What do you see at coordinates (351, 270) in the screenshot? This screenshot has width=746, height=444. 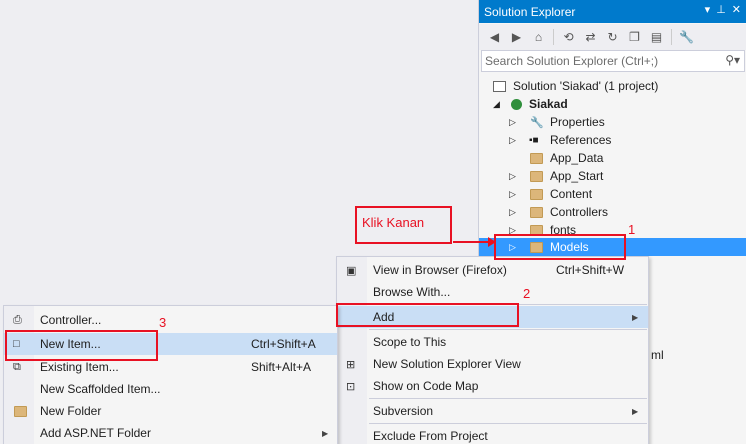 I see `browser-icon: ▣` at bounding box center [351, 270].